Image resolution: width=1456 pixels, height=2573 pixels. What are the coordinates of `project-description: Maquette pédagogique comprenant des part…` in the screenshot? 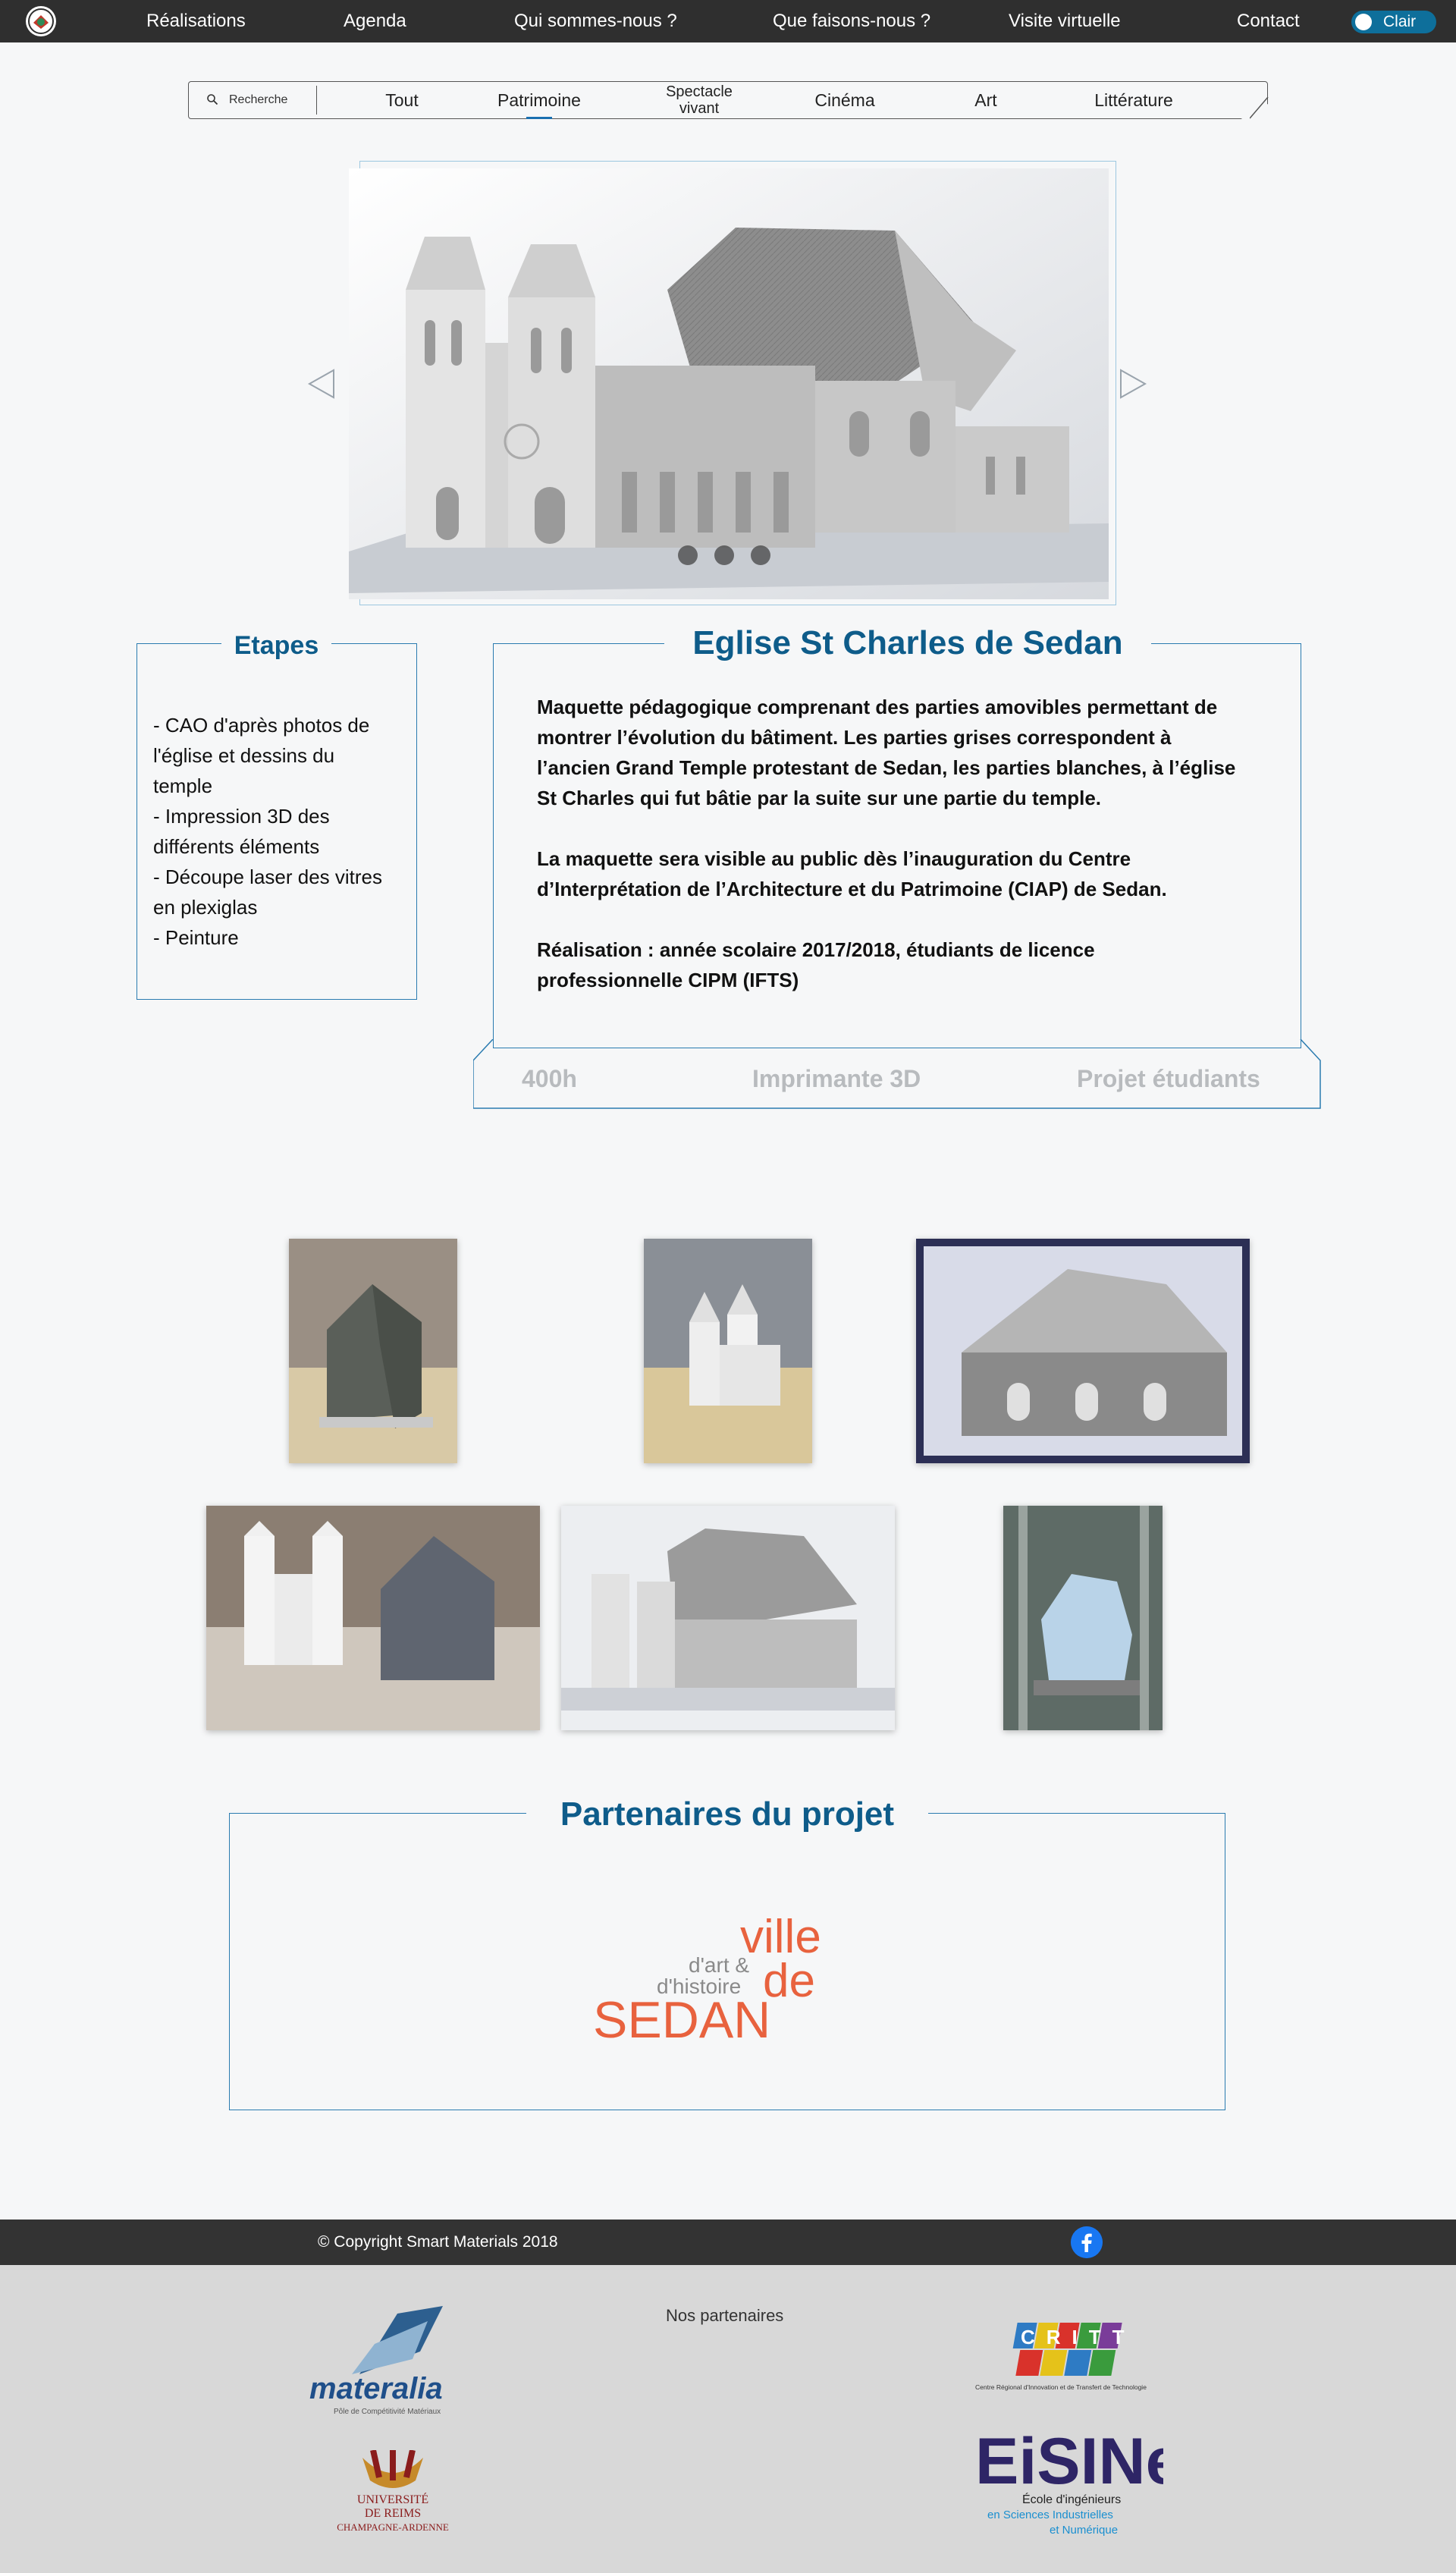 It's located at (889, 859).